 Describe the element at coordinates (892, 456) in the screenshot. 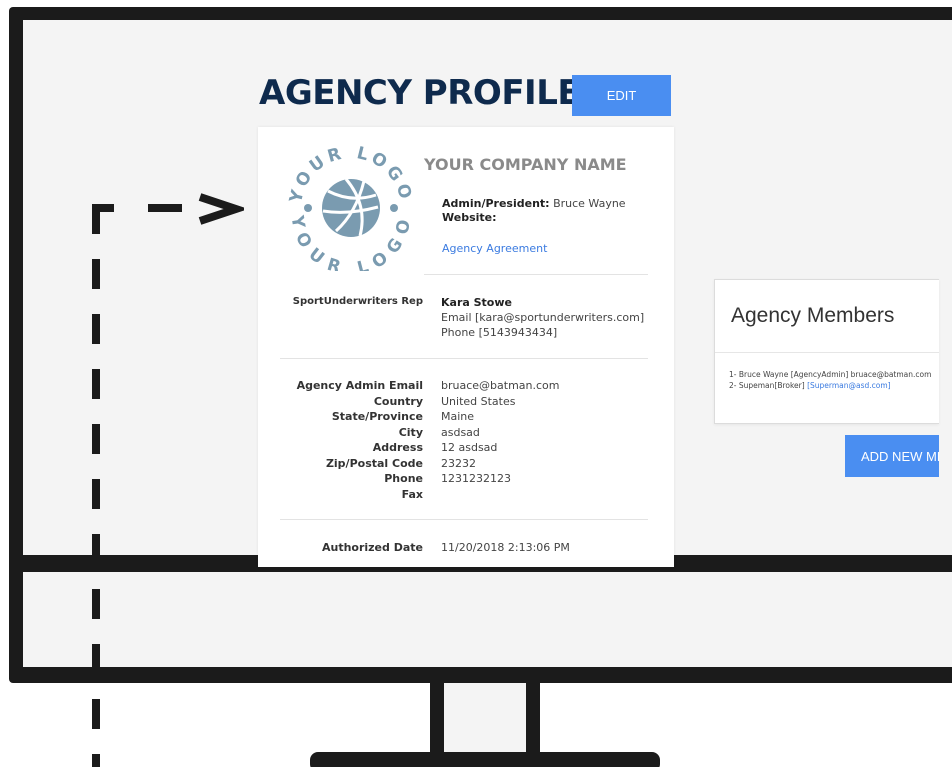

I see `add-new-member-button: ADD NEW MEMBER` at that location.